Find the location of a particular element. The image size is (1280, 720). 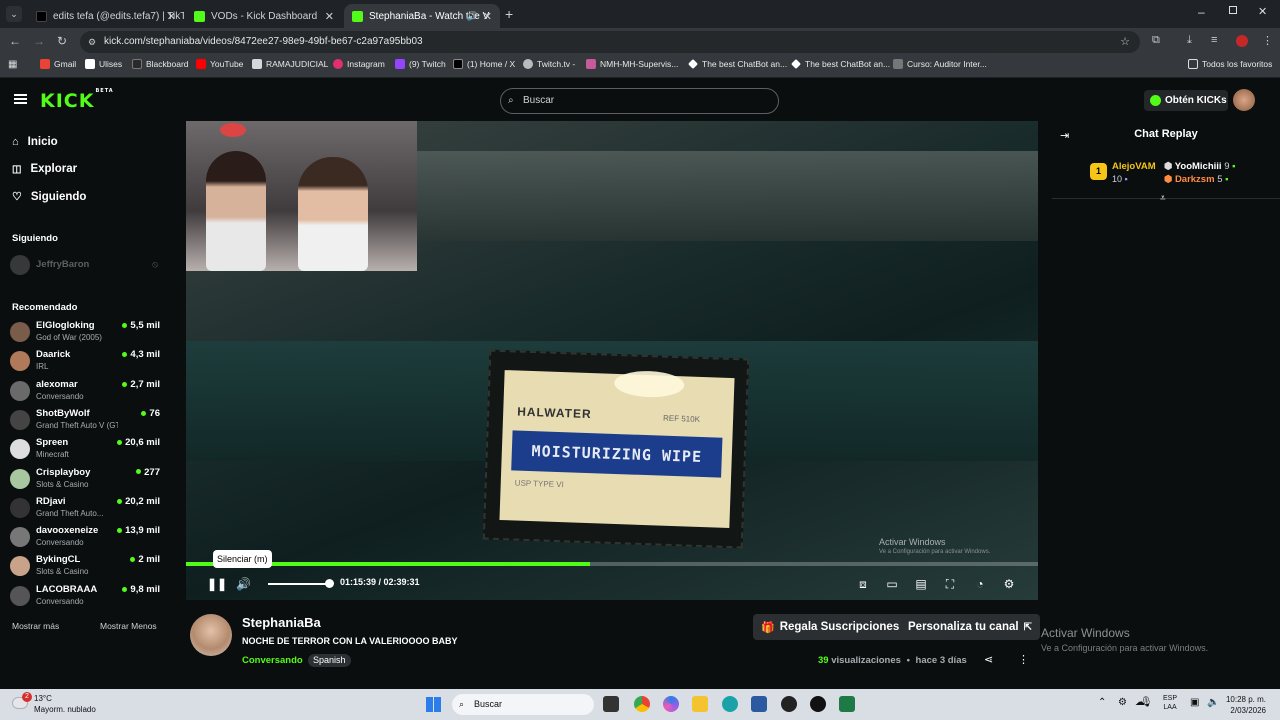

volume-knob is located at coordinates (329, 583).